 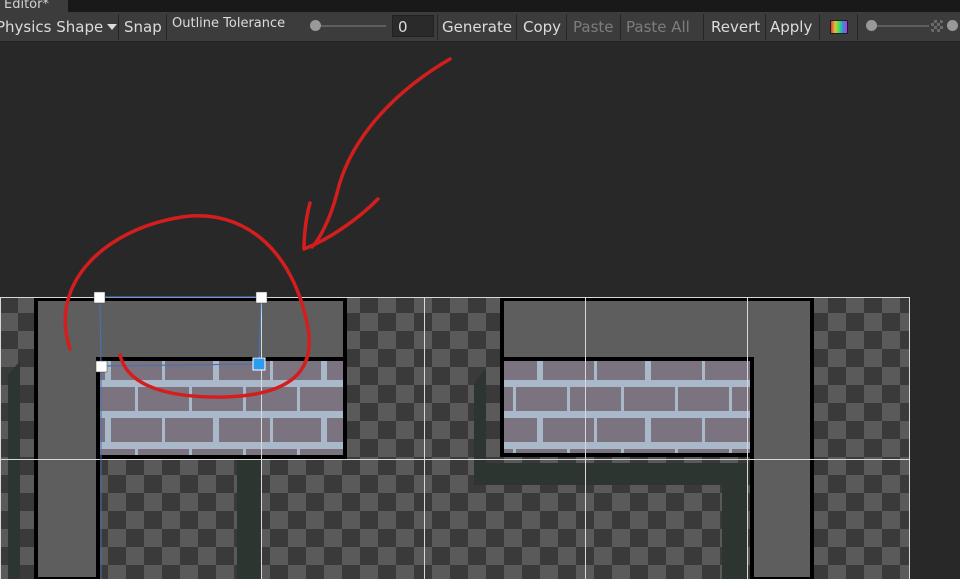 I want to click on paste-button: Paste, so click(x=593, y=27).